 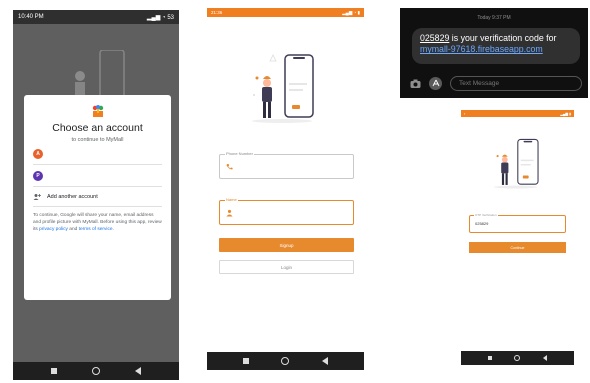 What do you see at coordinates (96, 229) in the screenshot?
I see `terms-of-service-link: terms of service` at bounding box center [96, 229].